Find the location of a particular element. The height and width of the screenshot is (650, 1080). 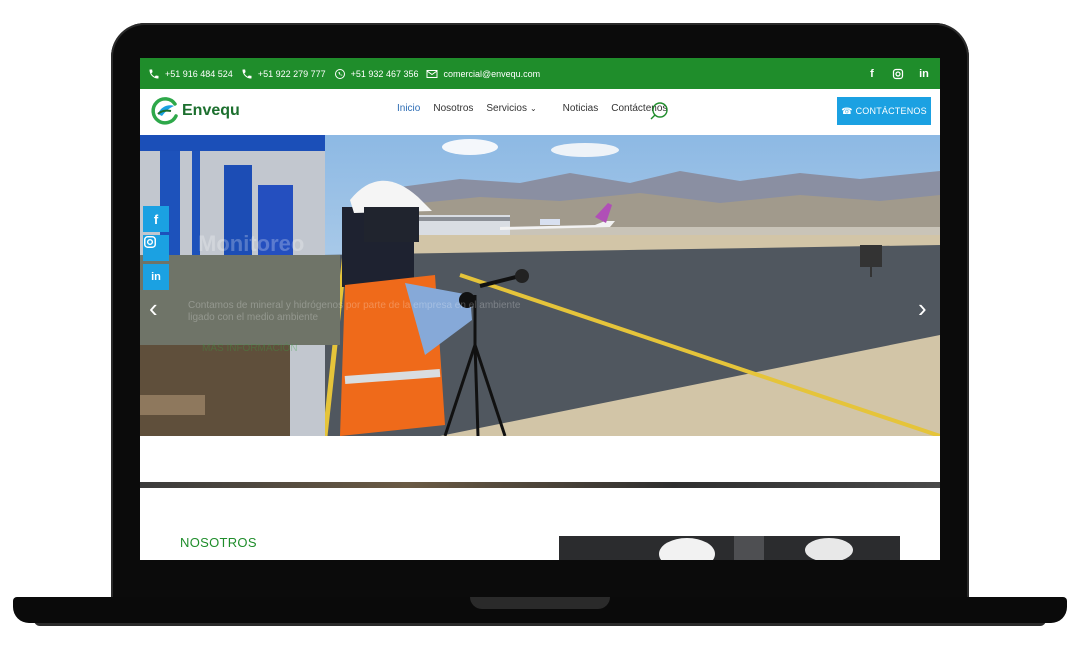

nav-item-servicios-label: Servicios is located at coordinates (506, 108).